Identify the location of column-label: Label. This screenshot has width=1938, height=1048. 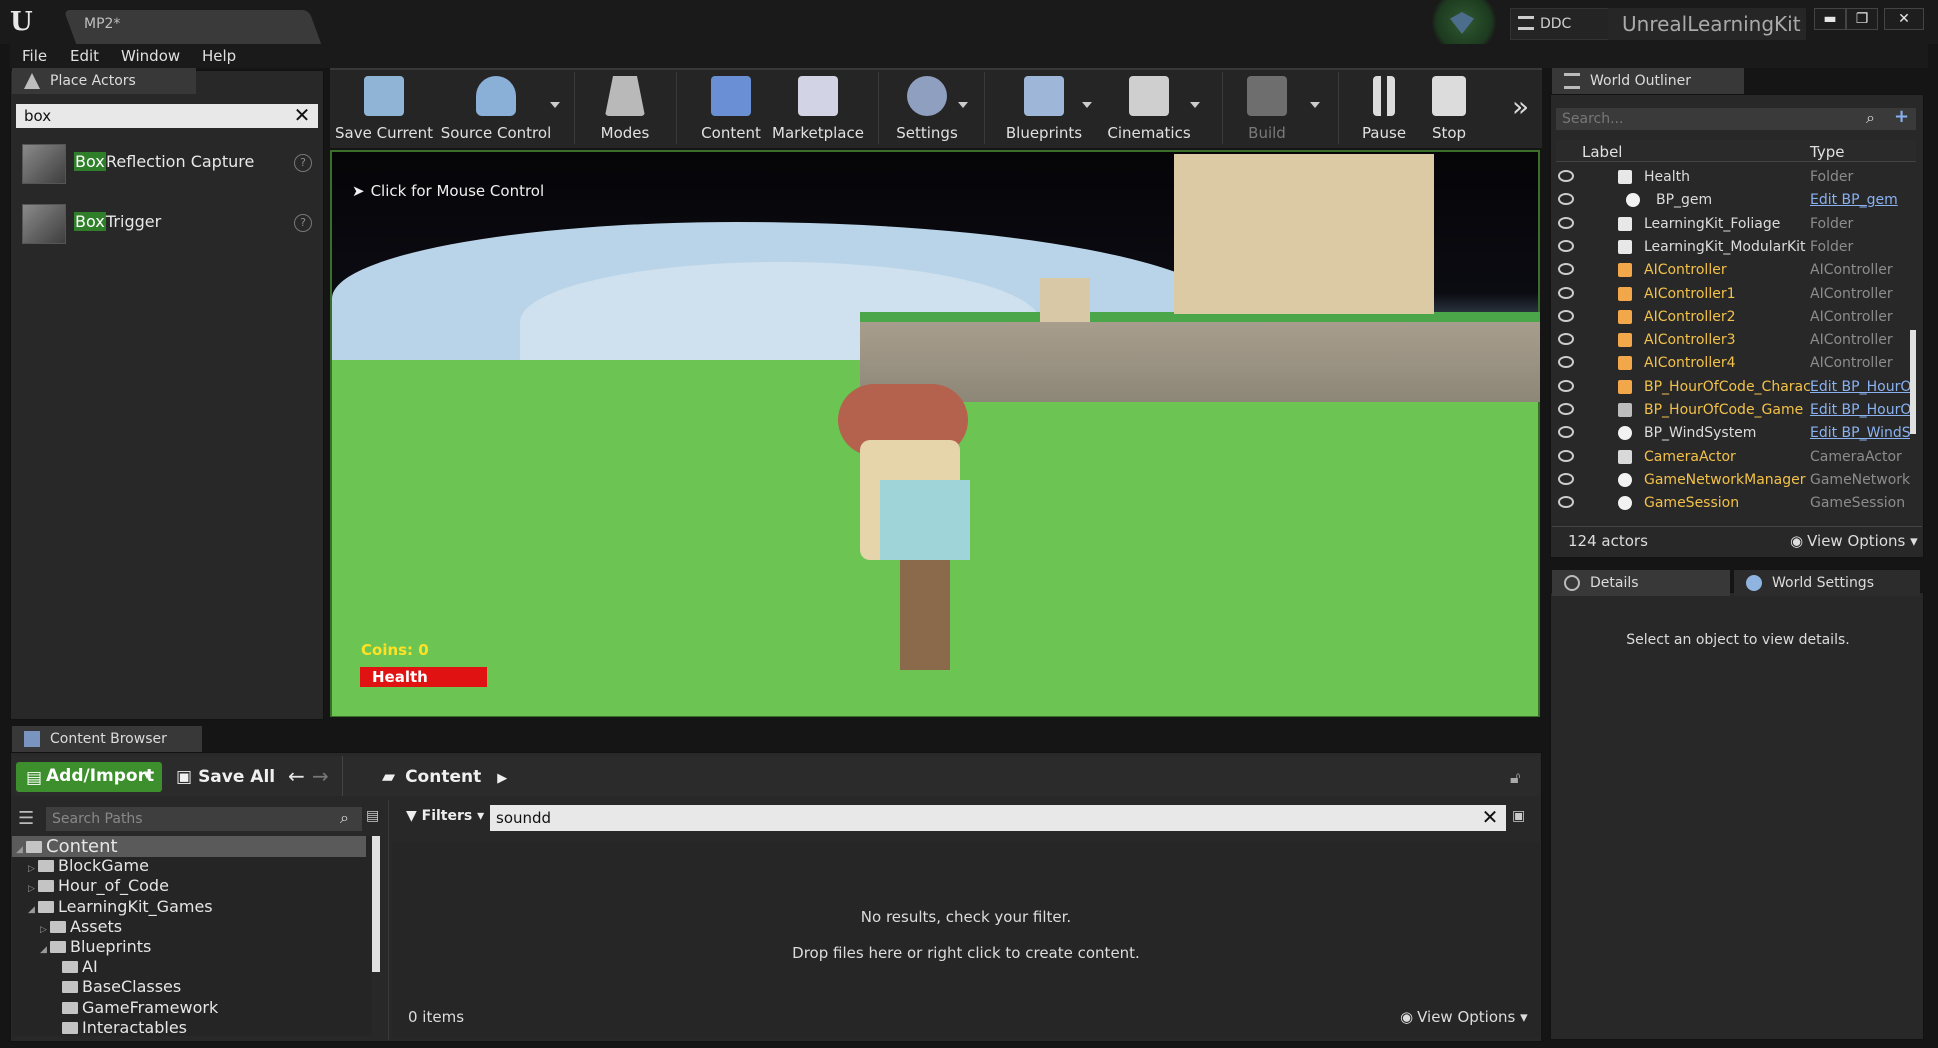
(1602, 152).